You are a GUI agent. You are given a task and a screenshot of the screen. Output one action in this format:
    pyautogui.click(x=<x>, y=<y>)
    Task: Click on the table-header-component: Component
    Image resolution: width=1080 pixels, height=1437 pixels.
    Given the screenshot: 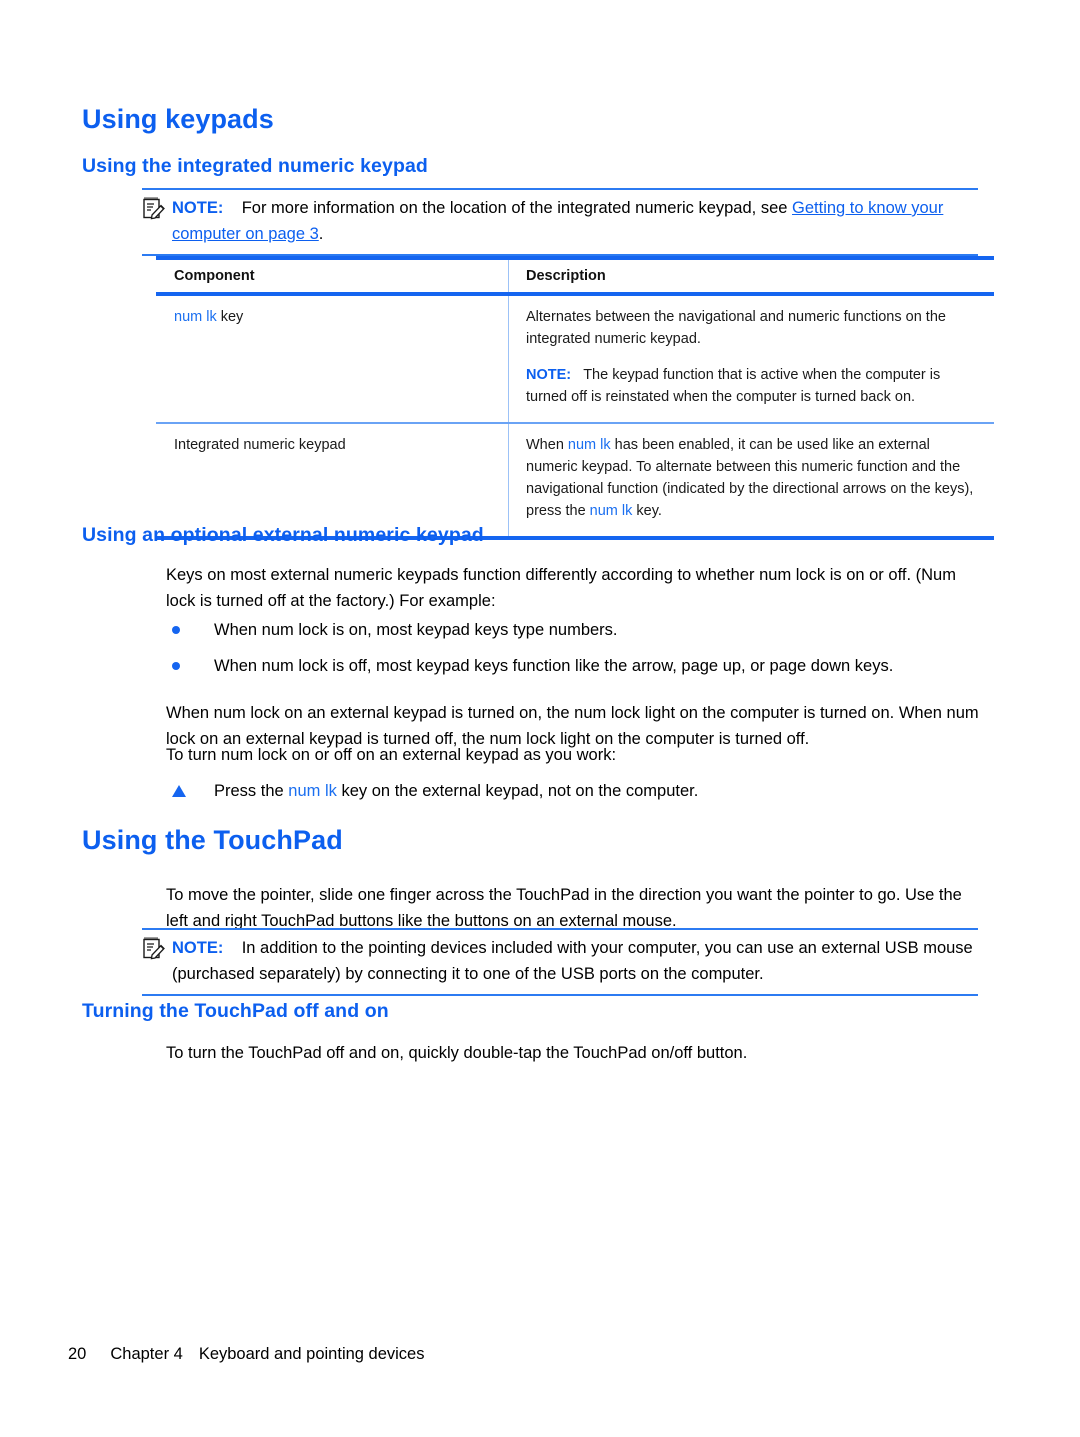 What is the action you would take?
    pyautogui.click(x=214, y=276)
    